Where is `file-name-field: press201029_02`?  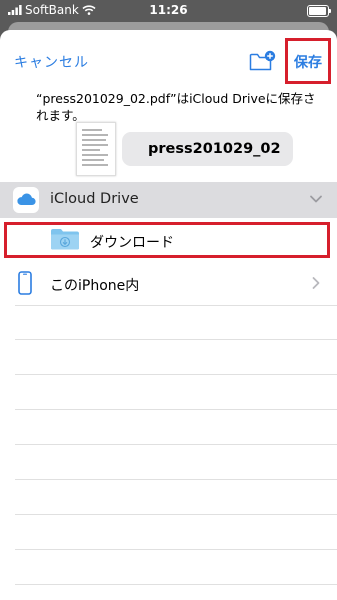 file-name-field: press201029_02 is located at coordinates (207, 149).